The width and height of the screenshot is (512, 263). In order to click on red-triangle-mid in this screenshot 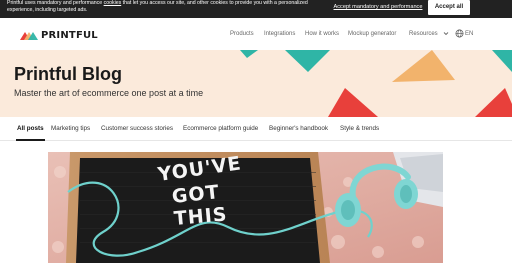, I will do `click(353, 102)`.